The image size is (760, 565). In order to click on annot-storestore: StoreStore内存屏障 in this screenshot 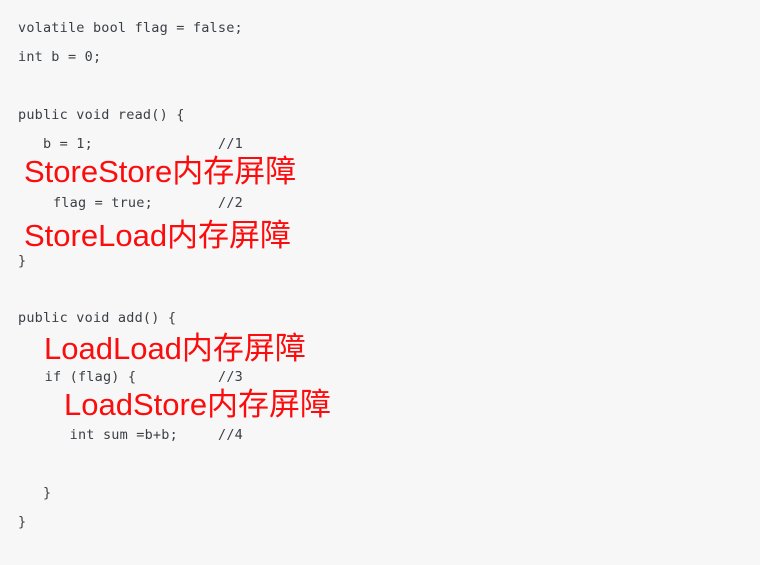, I will do `click(160, 171)`.